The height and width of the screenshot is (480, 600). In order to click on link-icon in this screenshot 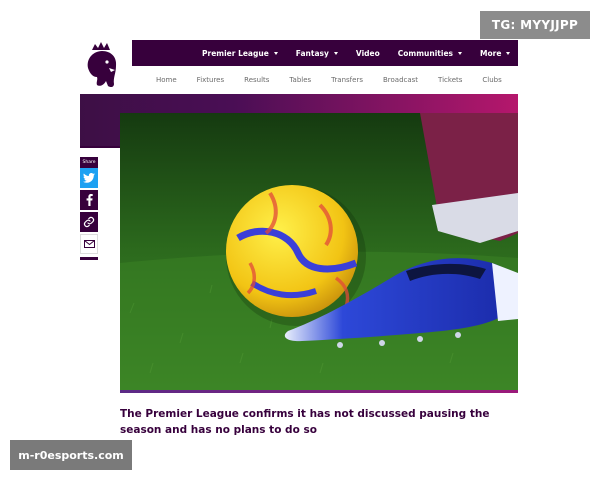, I will do `click(89, 222)`.